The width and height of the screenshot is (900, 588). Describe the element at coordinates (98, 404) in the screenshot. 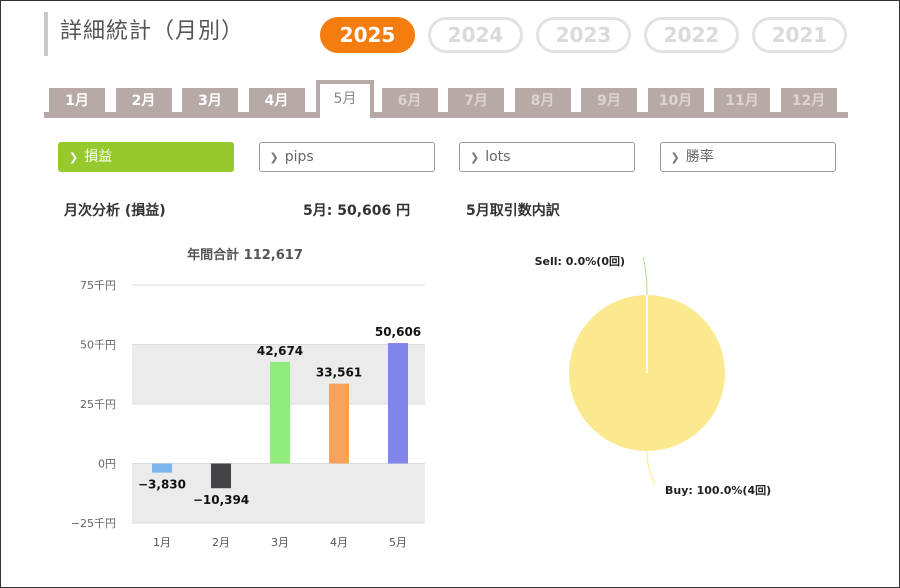

I see `y-tick-label: 25千円` at that location.